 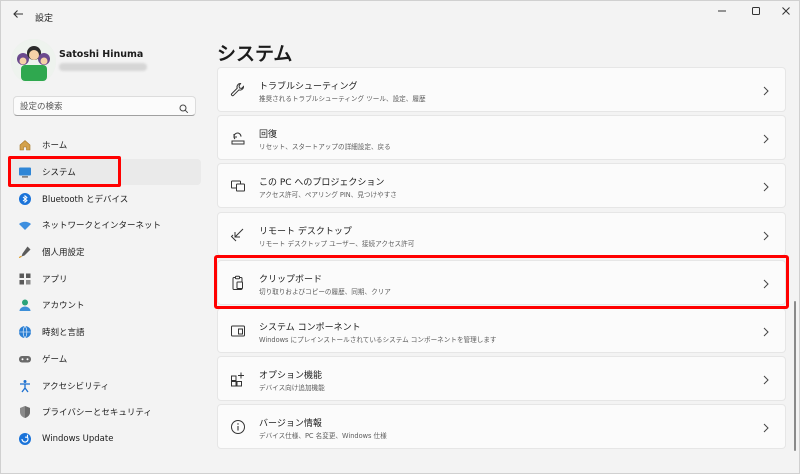 What do you see at coordinates (308, 87) in the screenshot?
I see `card-title: トラブルシューティング` at bounding box center [308, 87].